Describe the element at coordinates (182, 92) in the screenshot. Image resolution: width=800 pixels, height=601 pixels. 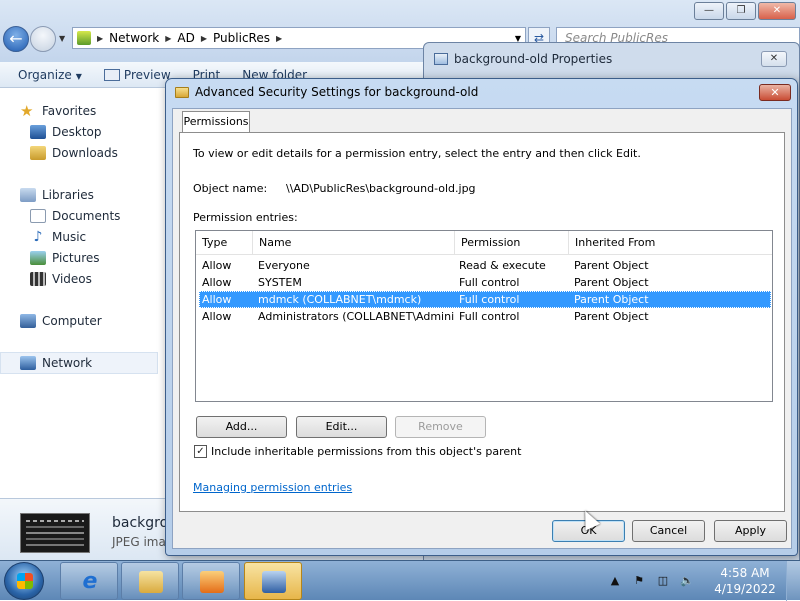
I see `folder-icon` at that location.